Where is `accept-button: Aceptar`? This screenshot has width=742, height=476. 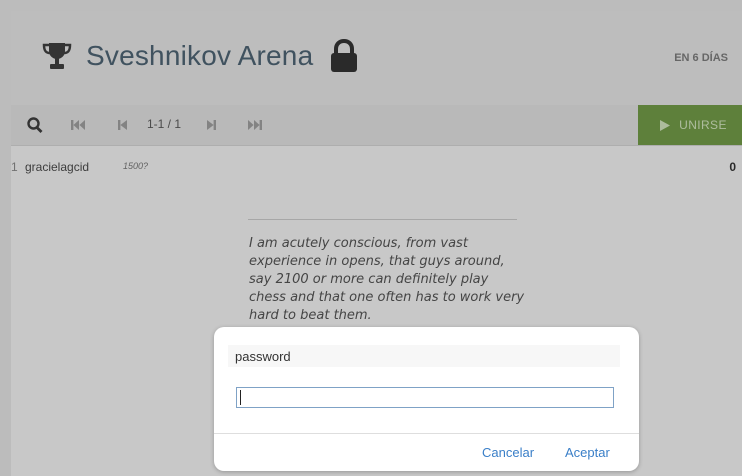 accept-button: Aceptar is located at coordinates (587, 452).